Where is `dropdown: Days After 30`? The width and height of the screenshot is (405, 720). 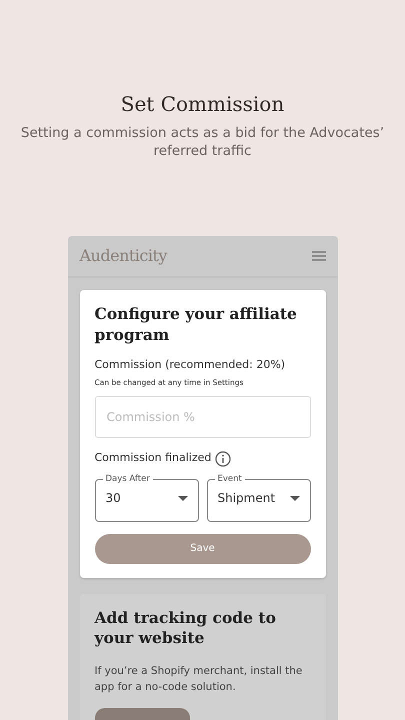 dropdown: Days After 30 is located at coordinates (146, 498).